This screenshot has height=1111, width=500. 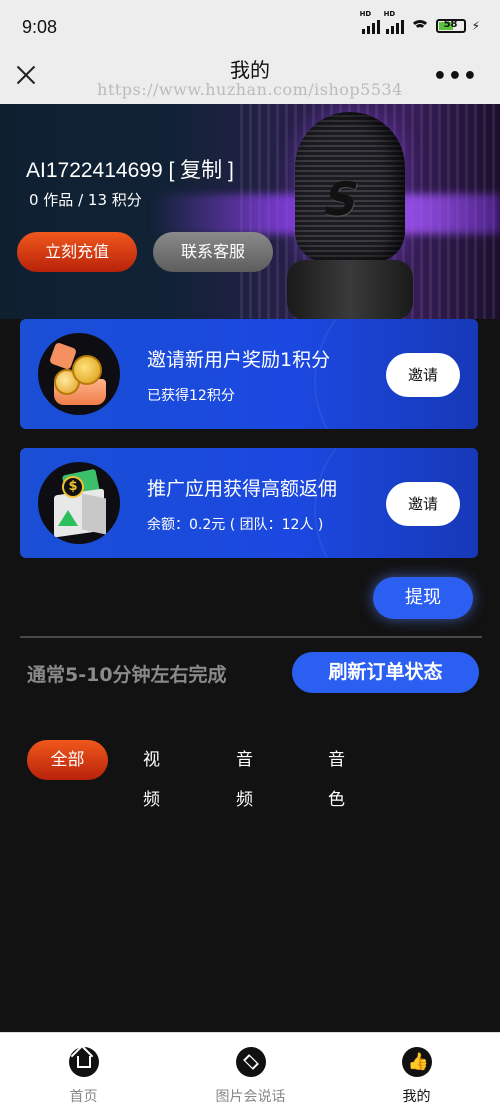 I want to click on wifi-icon, so click(x=419, y=26).